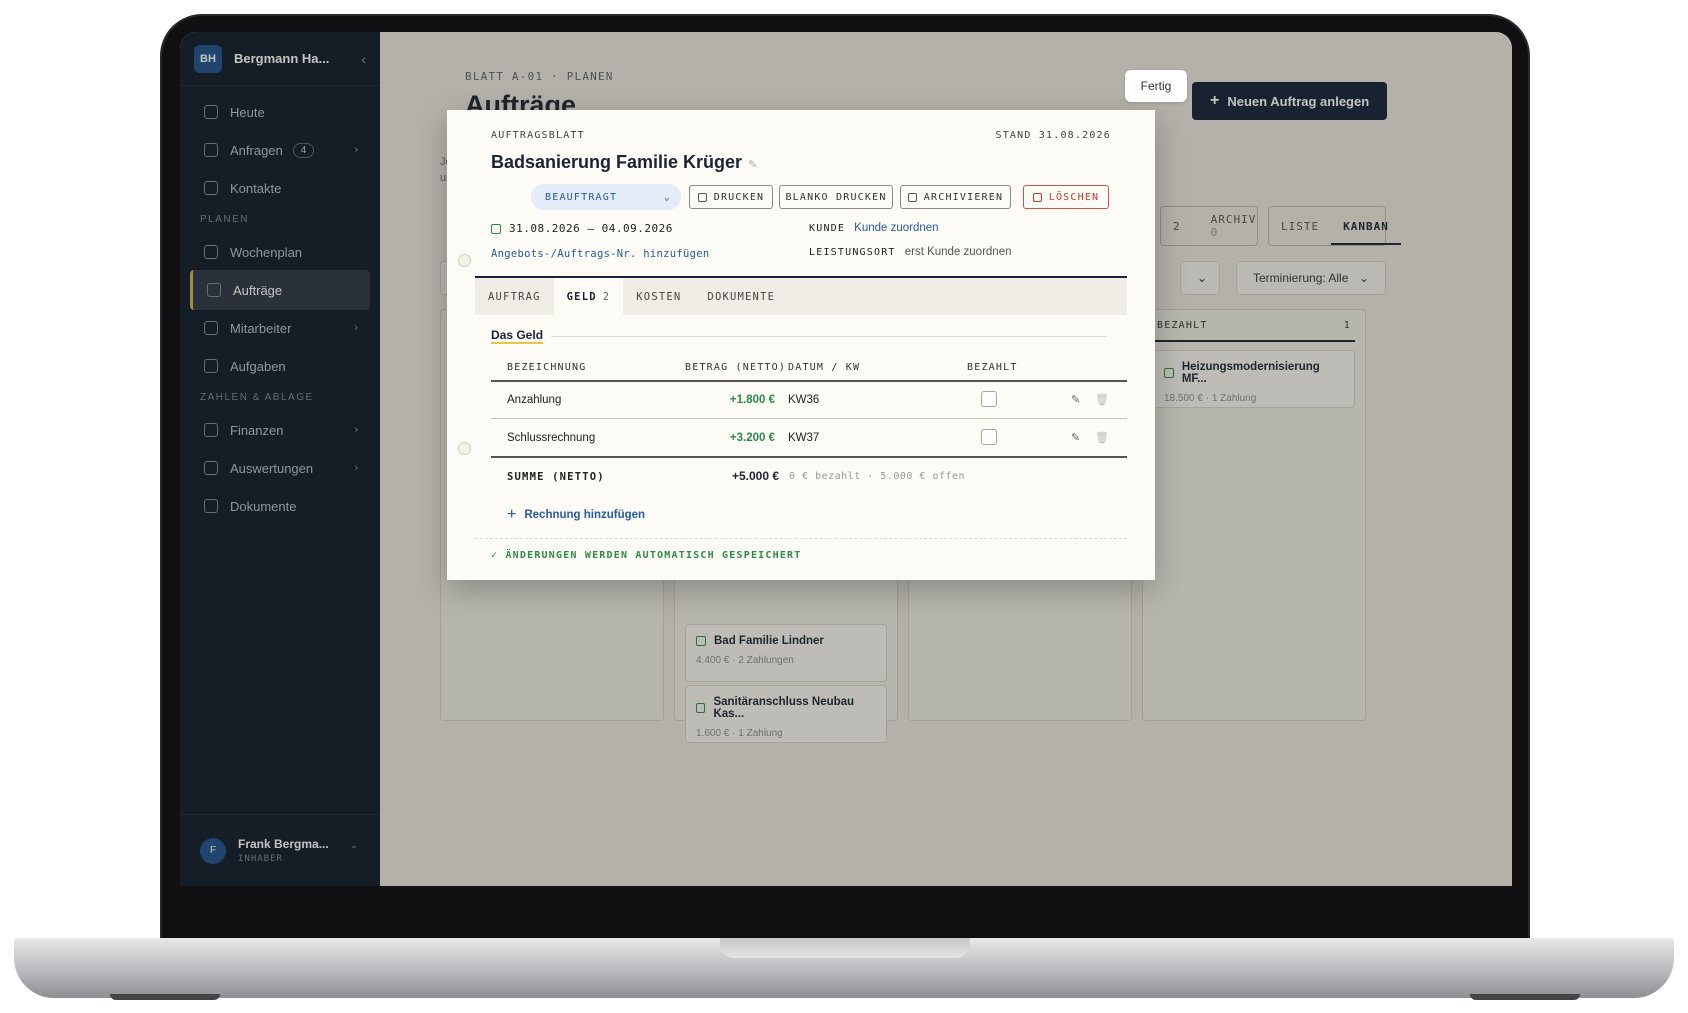  Describe the element at coordinates (752, 438) in the screenshot. I see `row-amount: +3.200 €` at that location.